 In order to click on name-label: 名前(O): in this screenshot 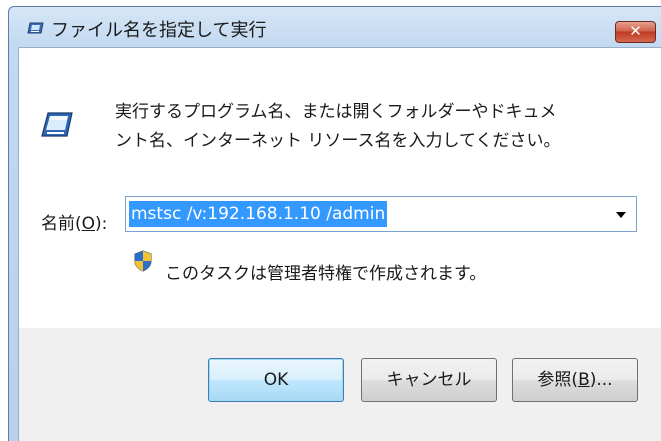, I will do `click(74, 221)`.